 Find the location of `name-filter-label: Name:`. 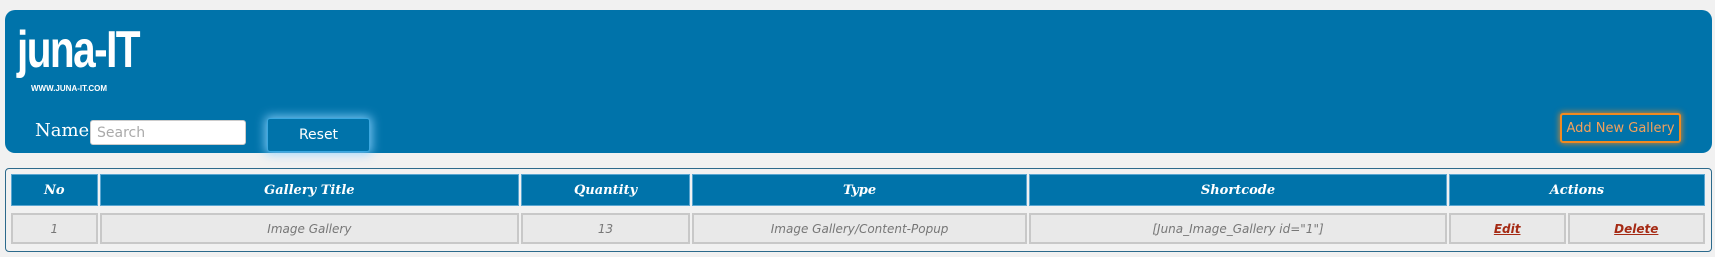

name-filter-label: Name: is located at coordinates (65, 130).